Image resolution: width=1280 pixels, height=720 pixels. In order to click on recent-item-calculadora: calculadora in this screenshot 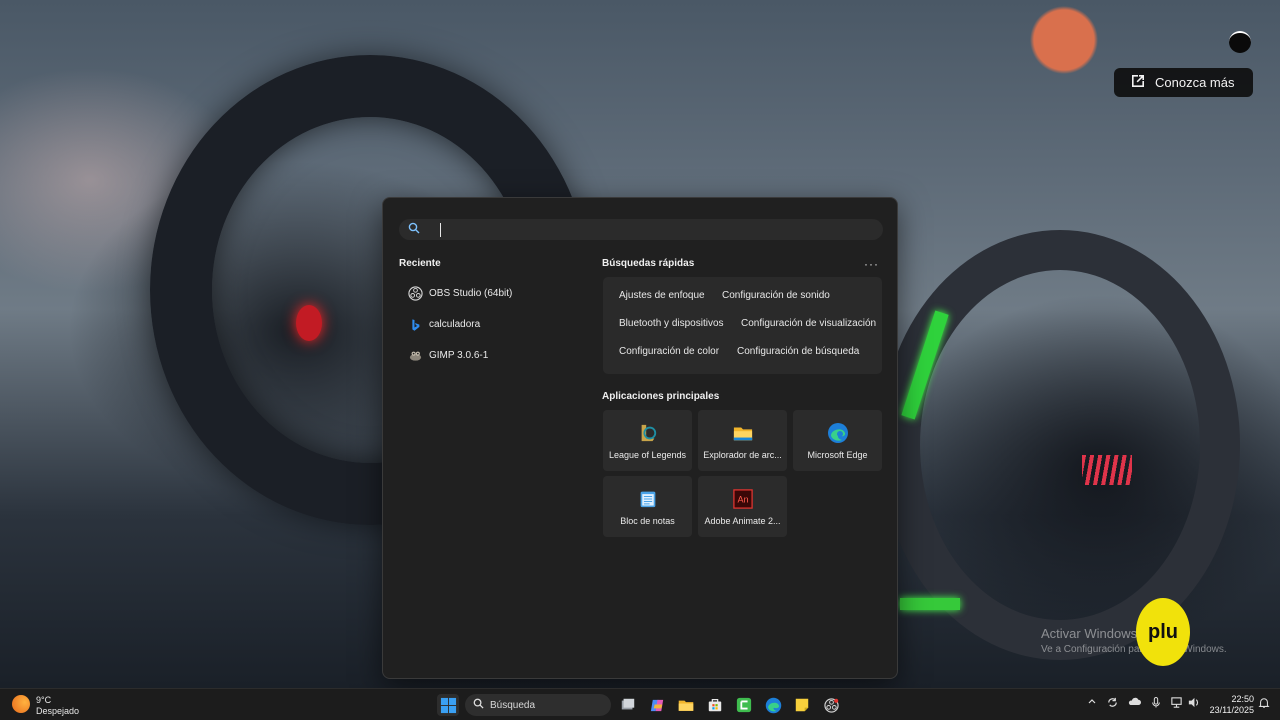, I will do `click(494, 324)`.